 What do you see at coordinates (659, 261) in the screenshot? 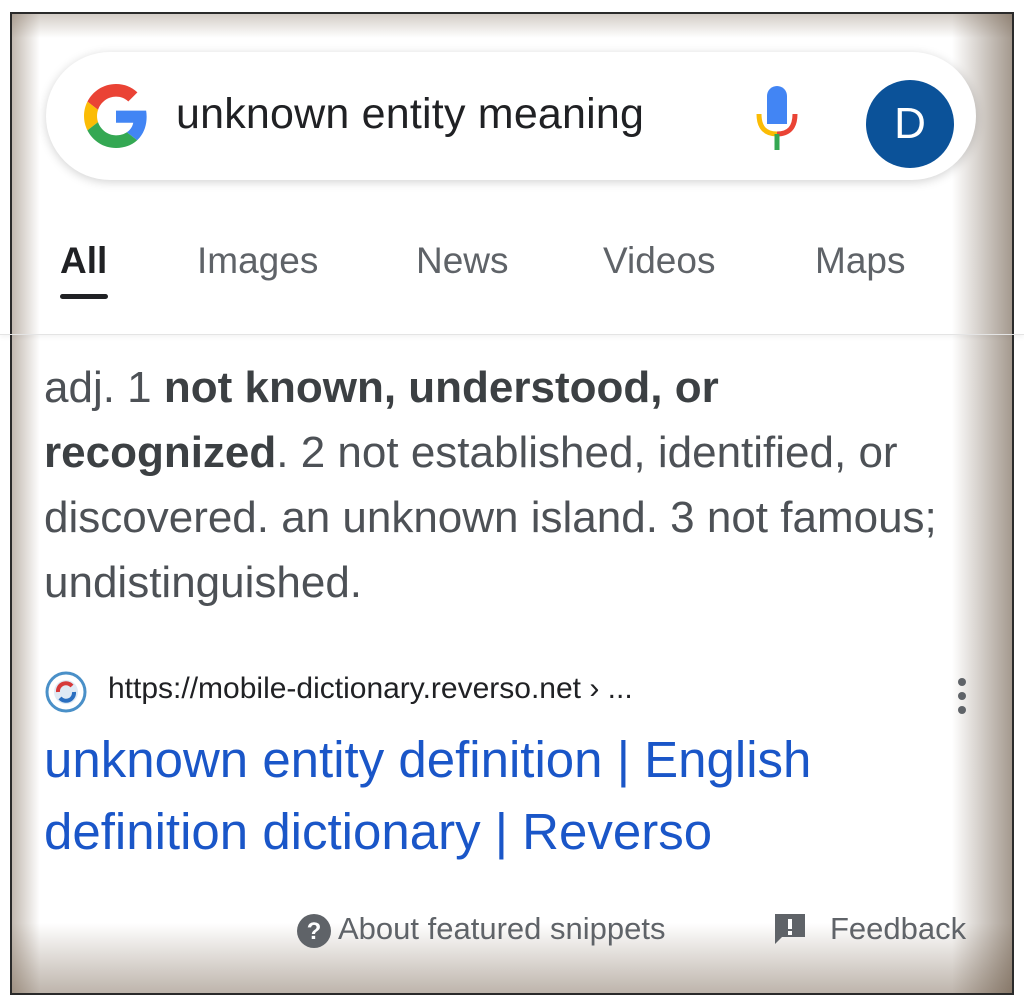
I see `tab-videos: Videos` at bounding box center [659, 261].